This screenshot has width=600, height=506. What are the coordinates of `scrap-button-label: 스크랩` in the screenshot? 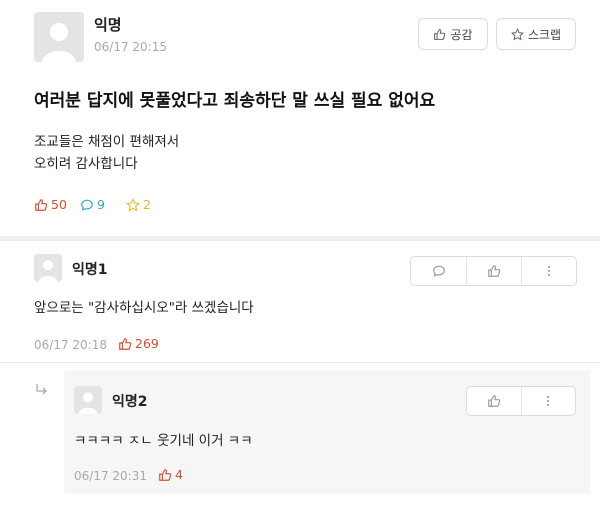 It's located at (544, 34).